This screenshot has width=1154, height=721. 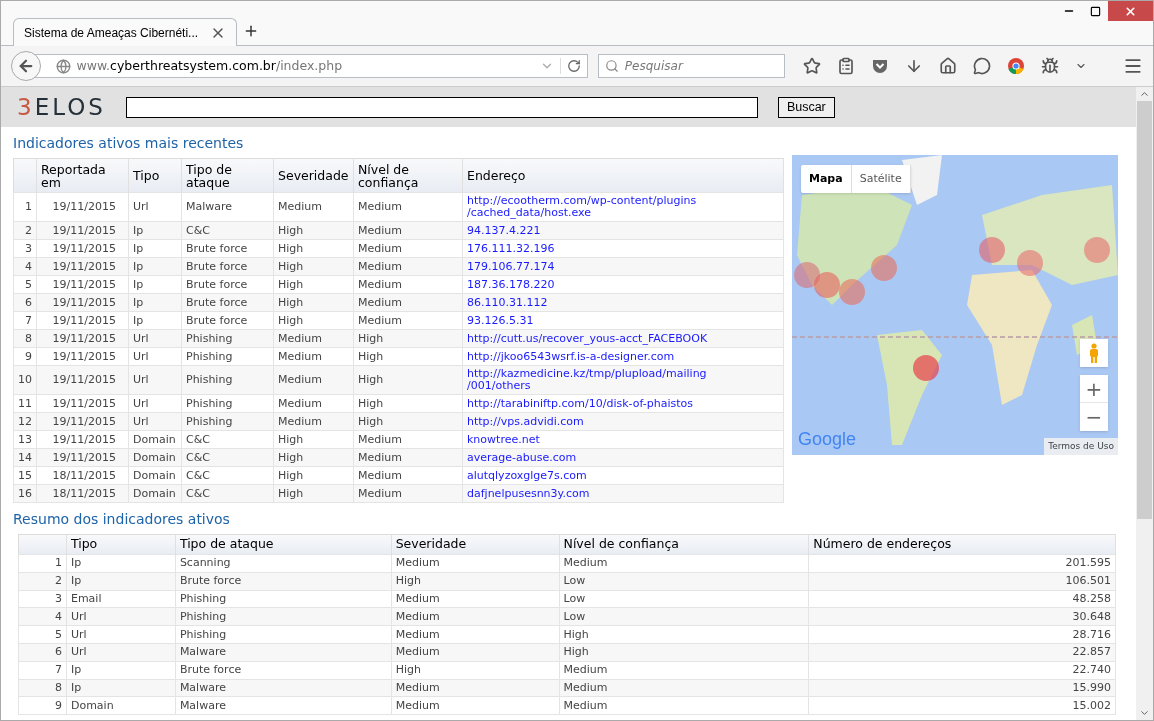 I want to click on table-cell: Domain, so click(x=155, y=457).